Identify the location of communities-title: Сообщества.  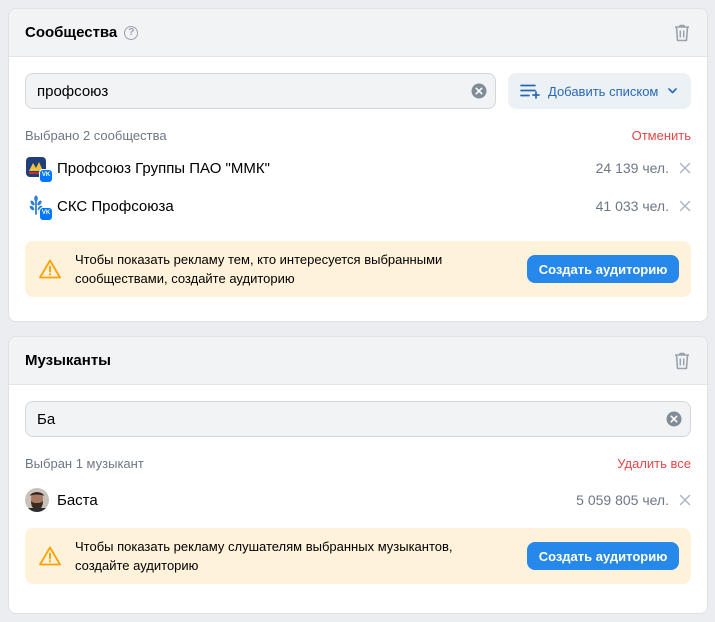
(71, 32).